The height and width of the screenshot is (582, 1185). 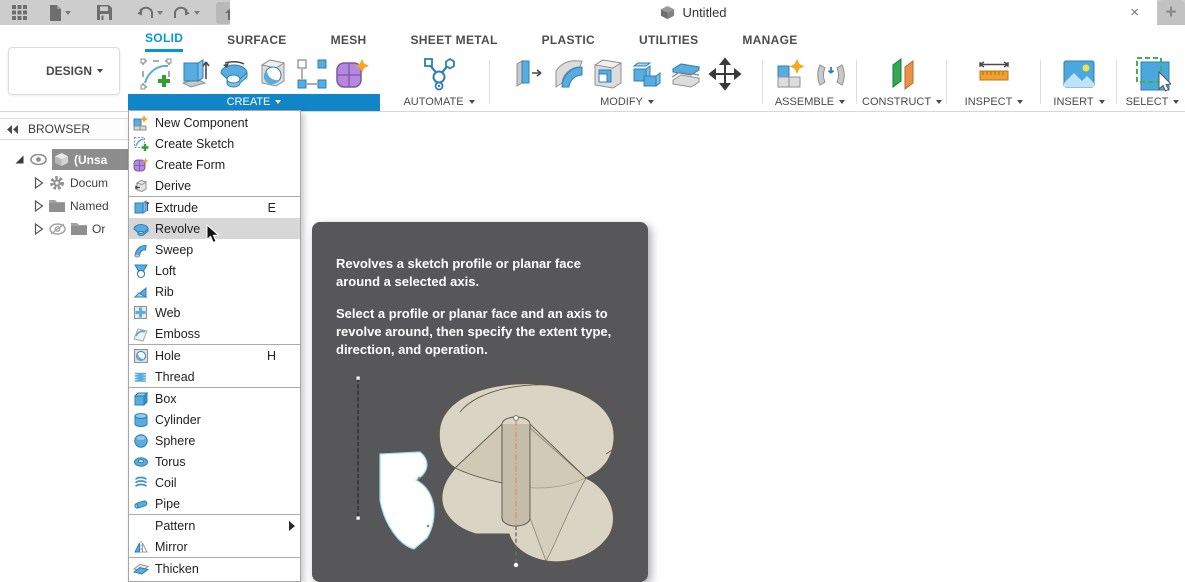 I want to click on select-icon, so click(x=1153, y=74).